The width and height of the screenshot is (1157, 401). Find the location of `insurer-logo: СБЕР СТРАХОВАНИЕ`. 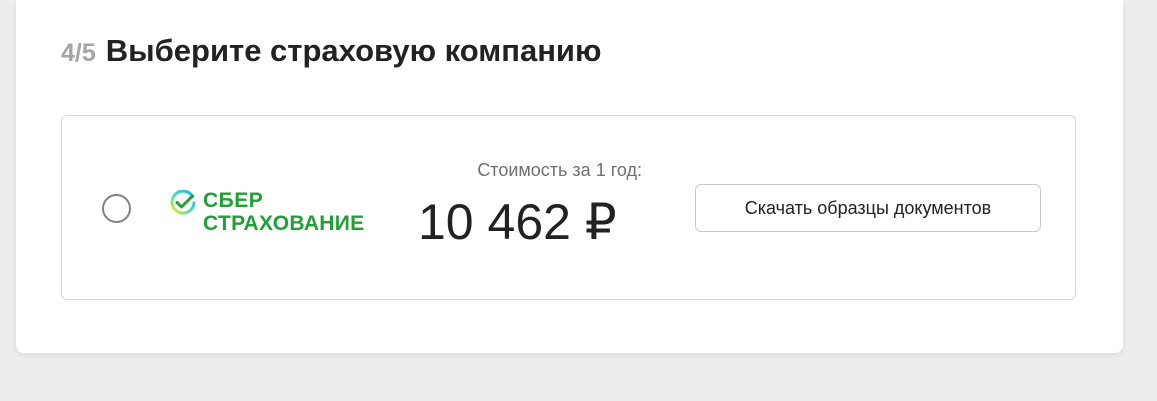

insurer-logo: СБЕР СТРАХОВАНИЕ is located at coordinates (280, 212).